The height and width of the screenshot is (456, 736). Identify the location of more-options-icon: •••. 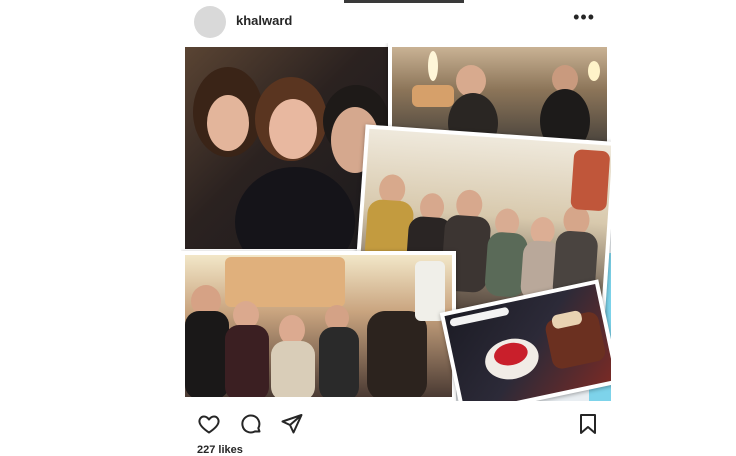
(584, 17).